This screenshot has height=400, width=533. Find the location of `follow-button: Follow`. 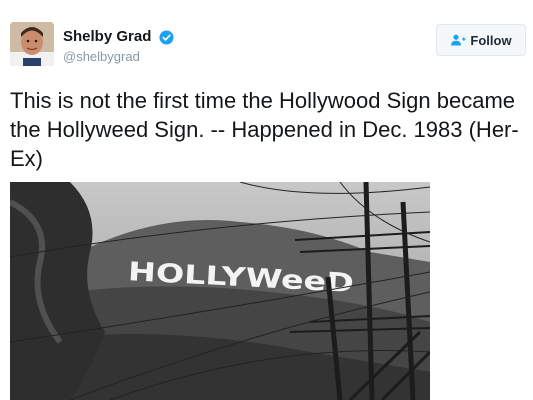

follow-button: Follow is located at coordinates (481, 40).